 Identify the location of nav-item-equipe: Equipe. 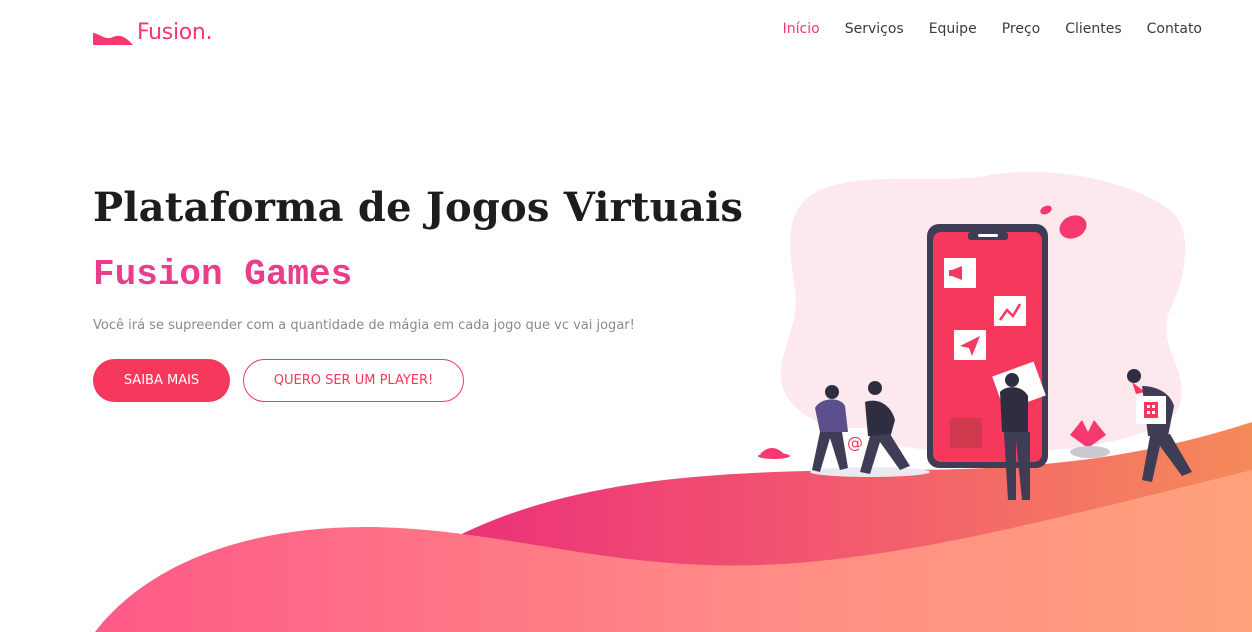
(953, 29).